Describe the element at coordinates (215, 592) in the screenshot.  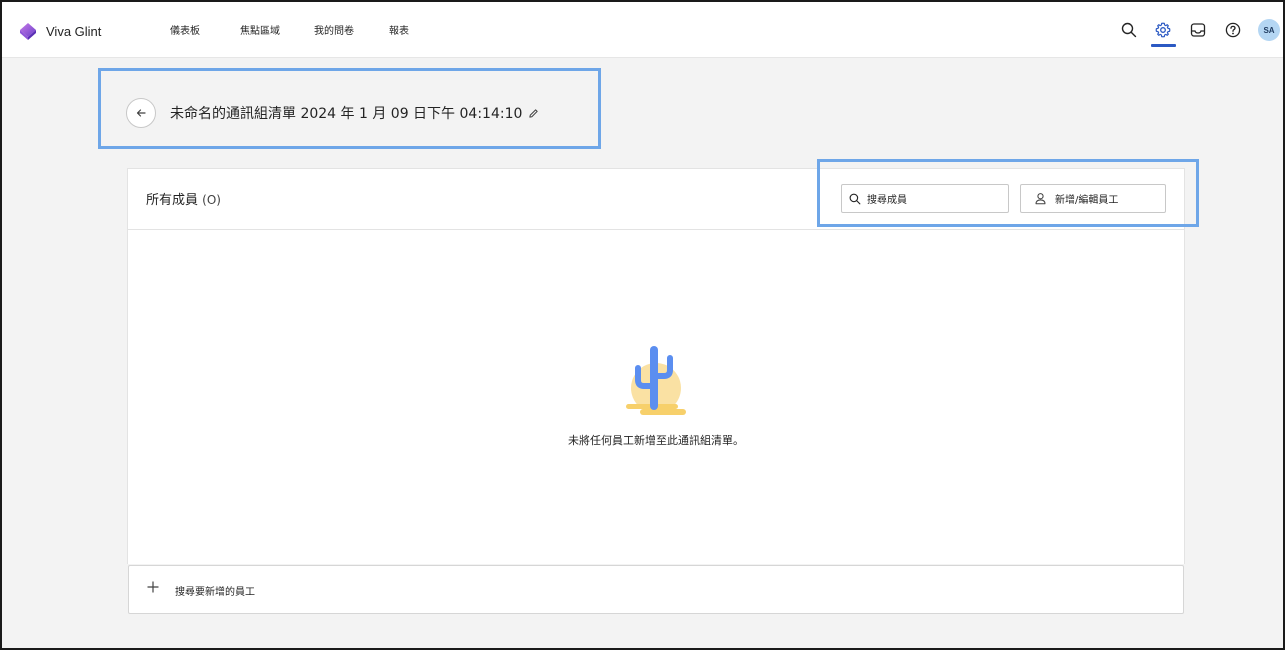
I see `add-employee-search-label: 搜尋要新增的員工` at that location.